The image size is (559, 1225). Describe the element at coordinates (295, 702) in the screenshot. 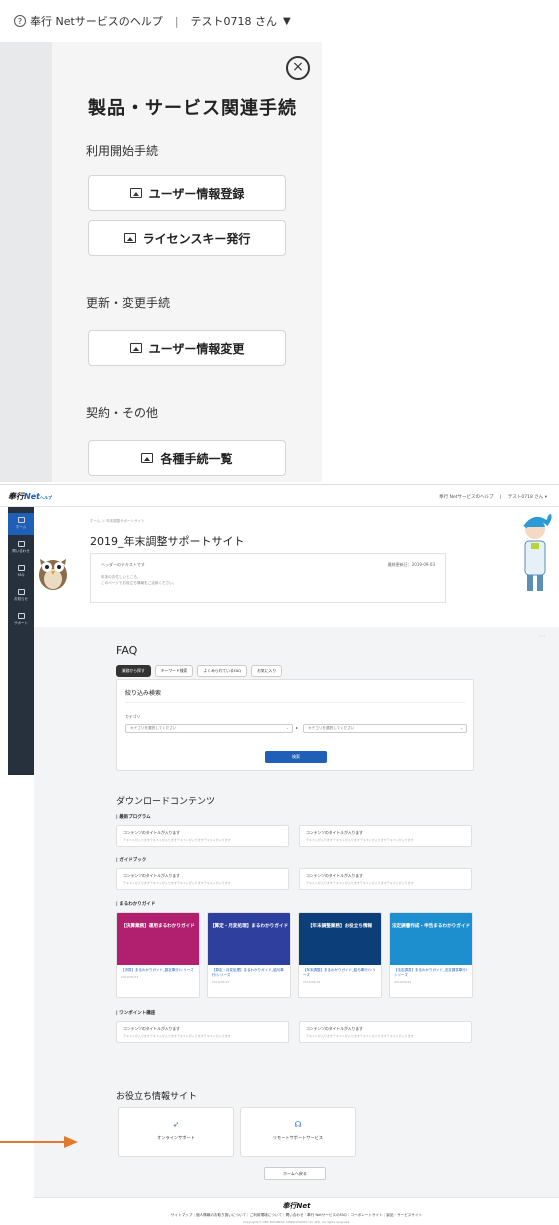

I see `divider` at that location.